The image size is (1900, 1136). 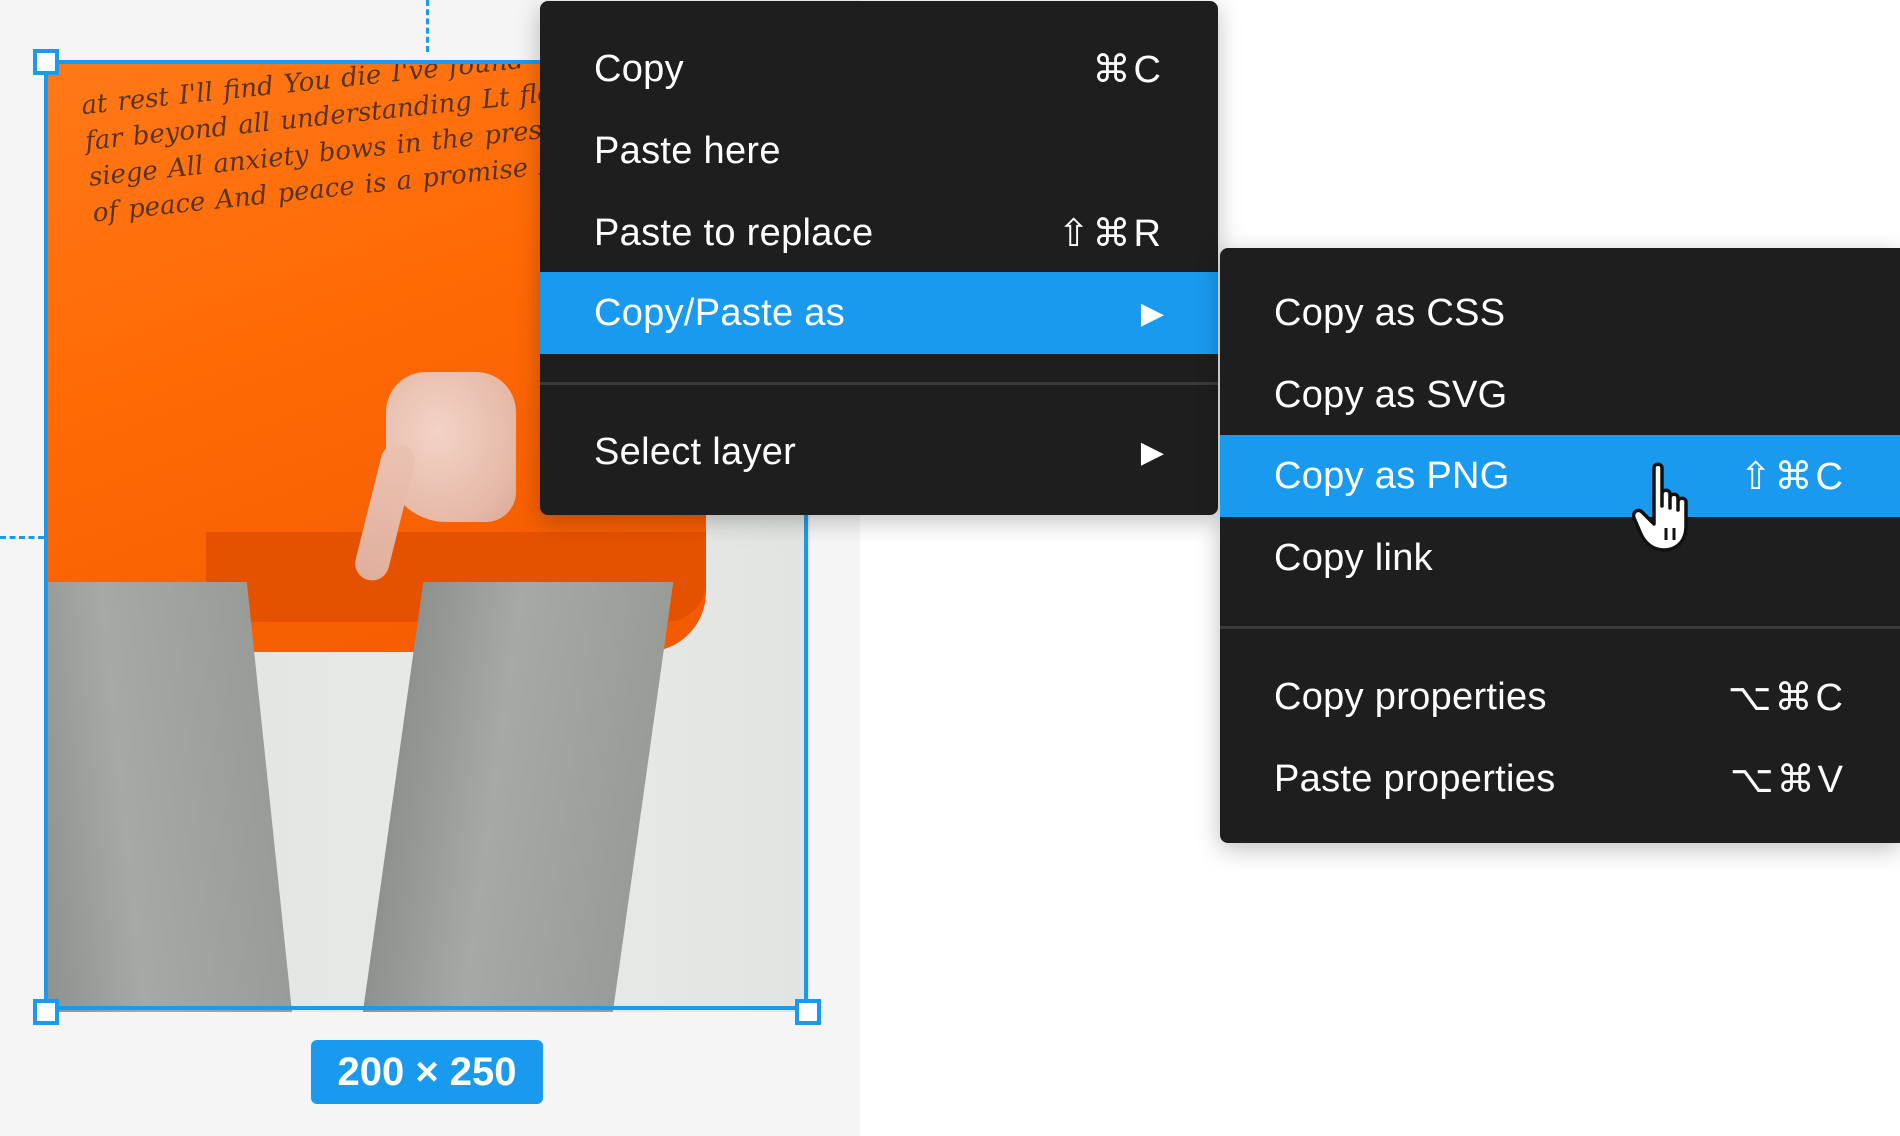 I want to click on menu-item-shortcut: ⌥⌘V, so click(x=1787, y=779).